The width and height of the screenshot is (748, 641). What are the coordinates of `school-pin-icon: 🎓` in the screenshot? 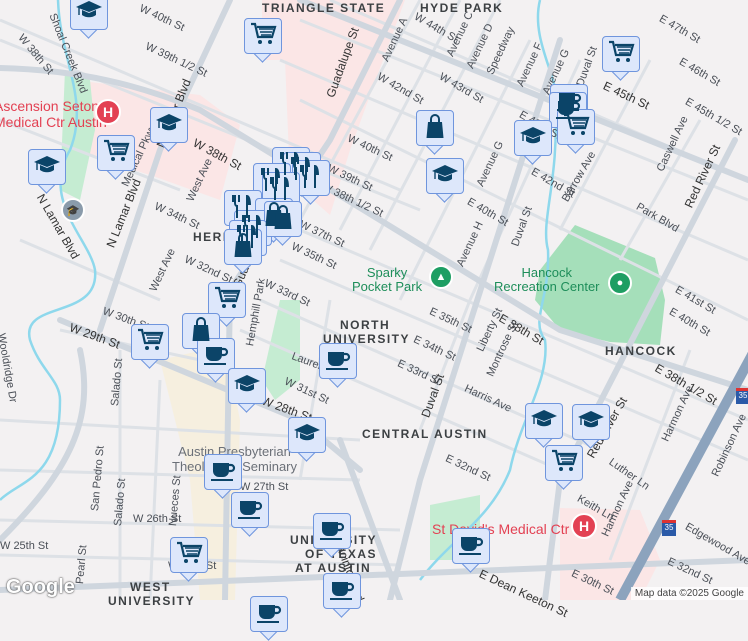 It's located at (73, 210).